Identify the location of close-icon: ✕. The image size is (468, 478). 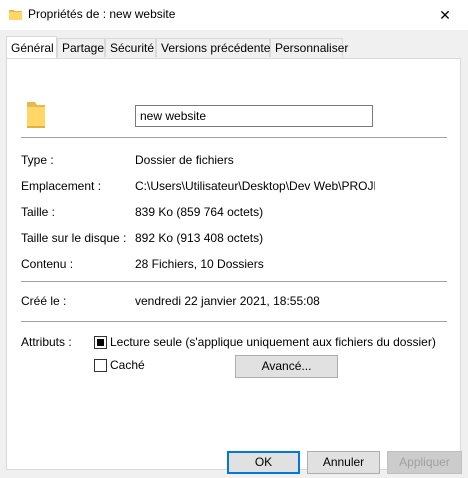
(445, 14).